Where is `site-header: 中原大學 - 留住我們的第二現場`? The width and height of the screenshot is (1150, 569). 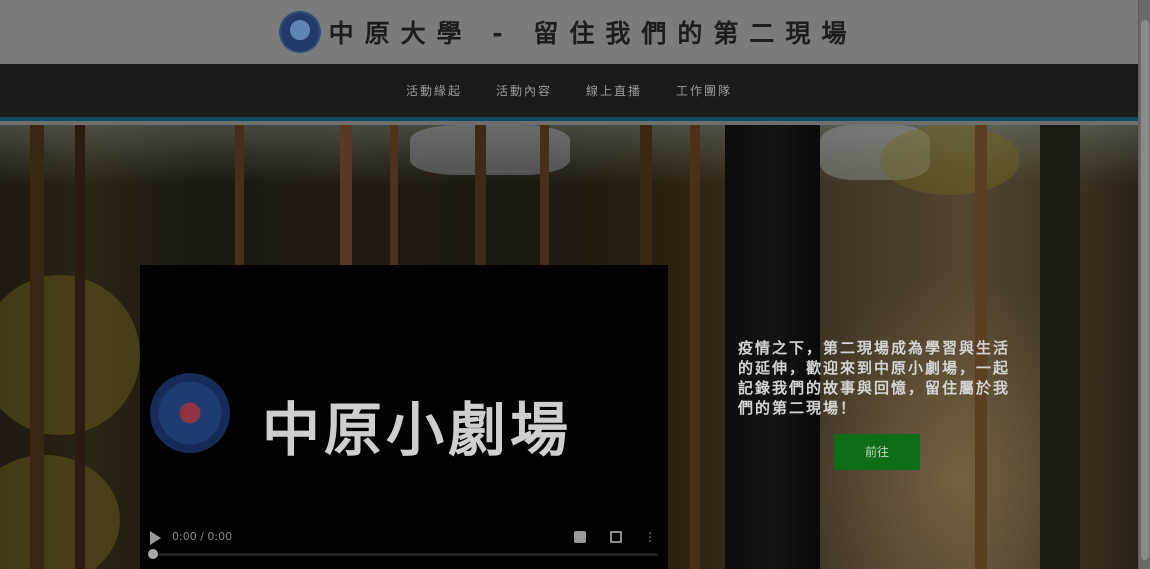
site-header: 中原大學 - 留住我們的第二現場 is located at coordinates (569, 32).